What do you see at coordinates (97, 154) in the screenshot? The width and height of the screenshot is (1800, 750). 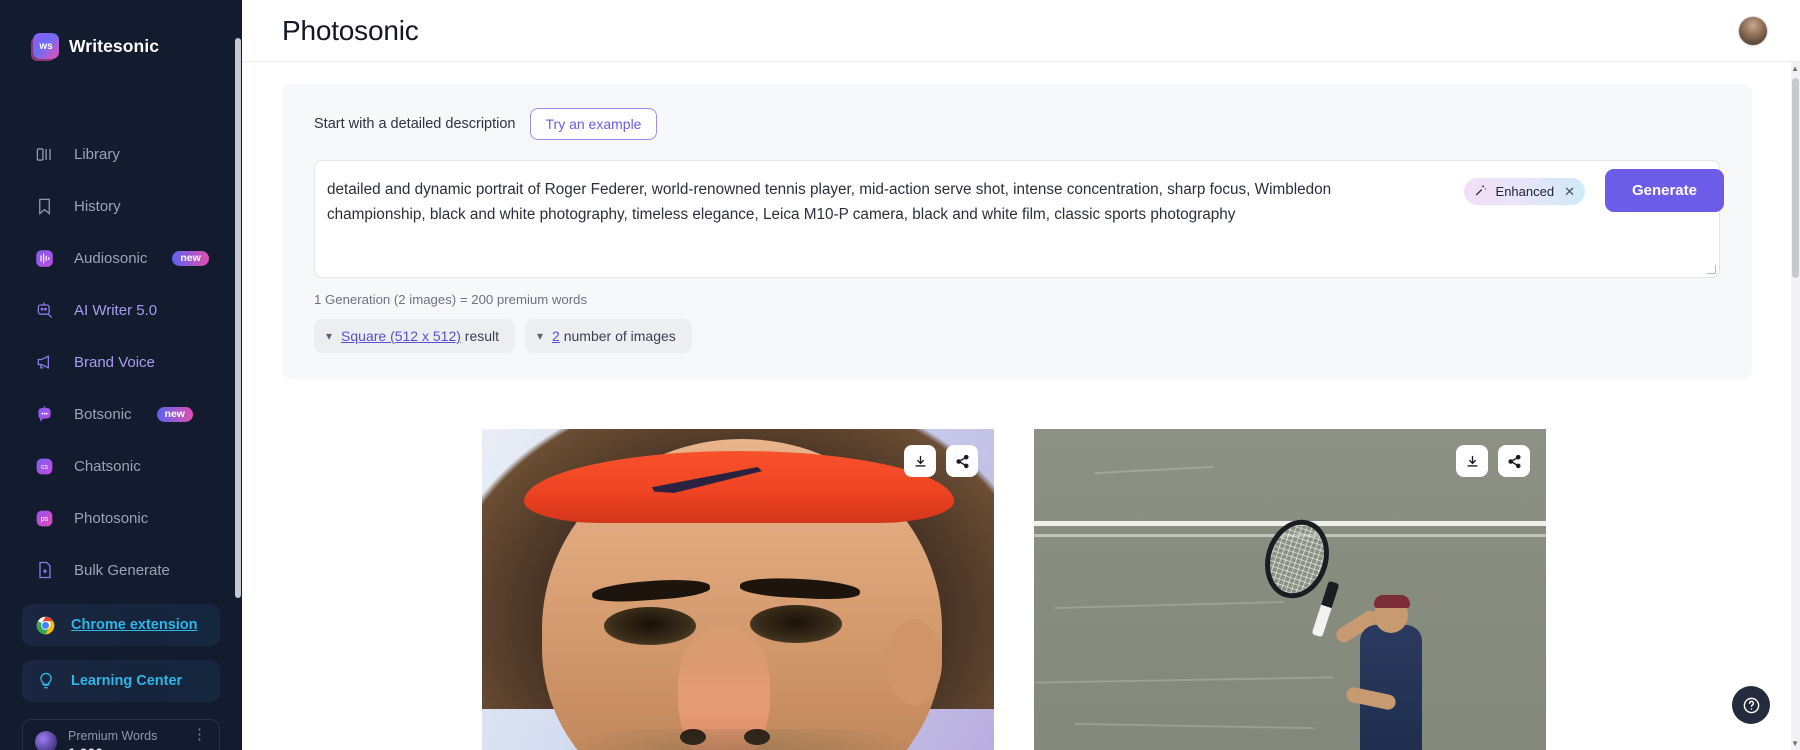 I see `sidebar-item-label: Library` at bounding box center [97, 154].